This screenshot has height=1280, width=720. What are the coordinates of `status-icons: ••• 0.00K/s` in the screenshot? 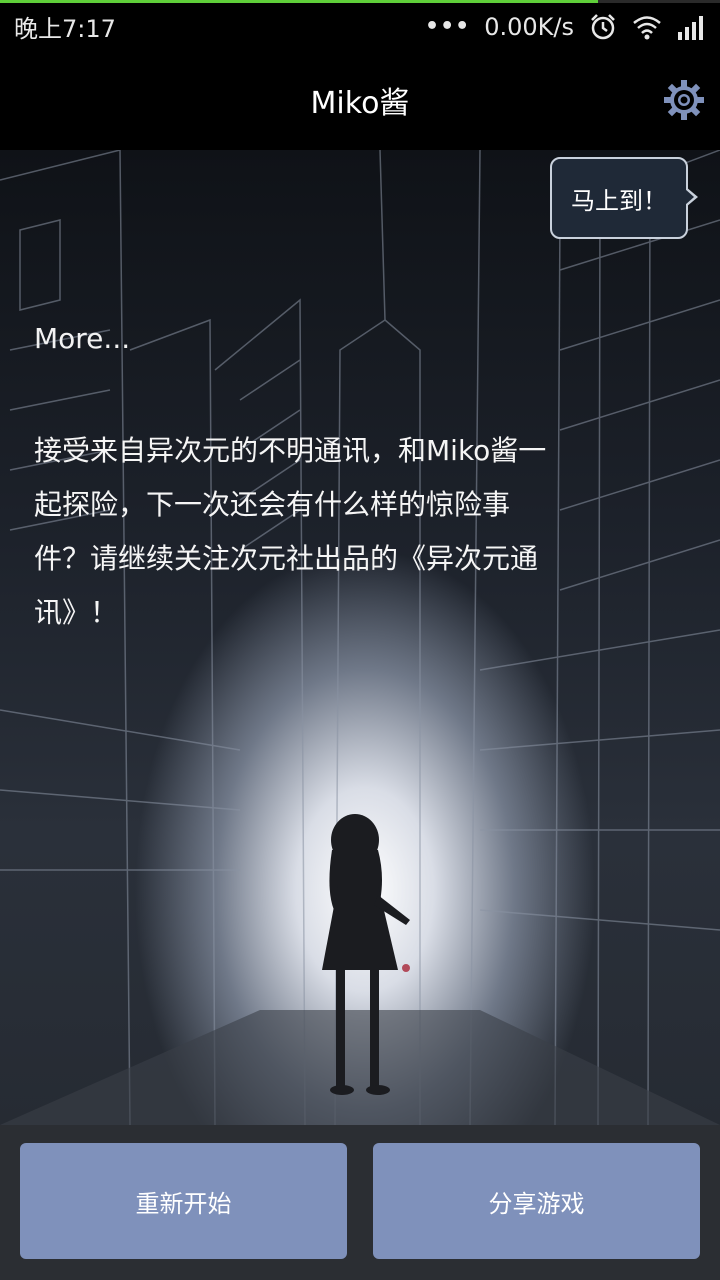 It's located at (565, 27).